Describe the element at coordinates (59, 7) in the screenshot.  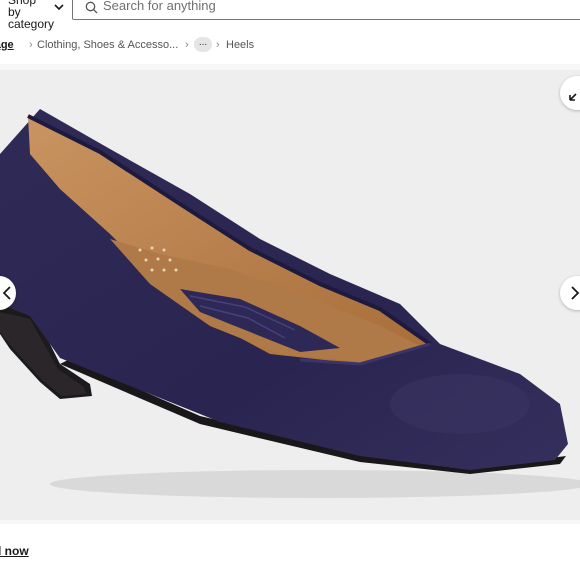
I see `chevron-down-icon` at that location.